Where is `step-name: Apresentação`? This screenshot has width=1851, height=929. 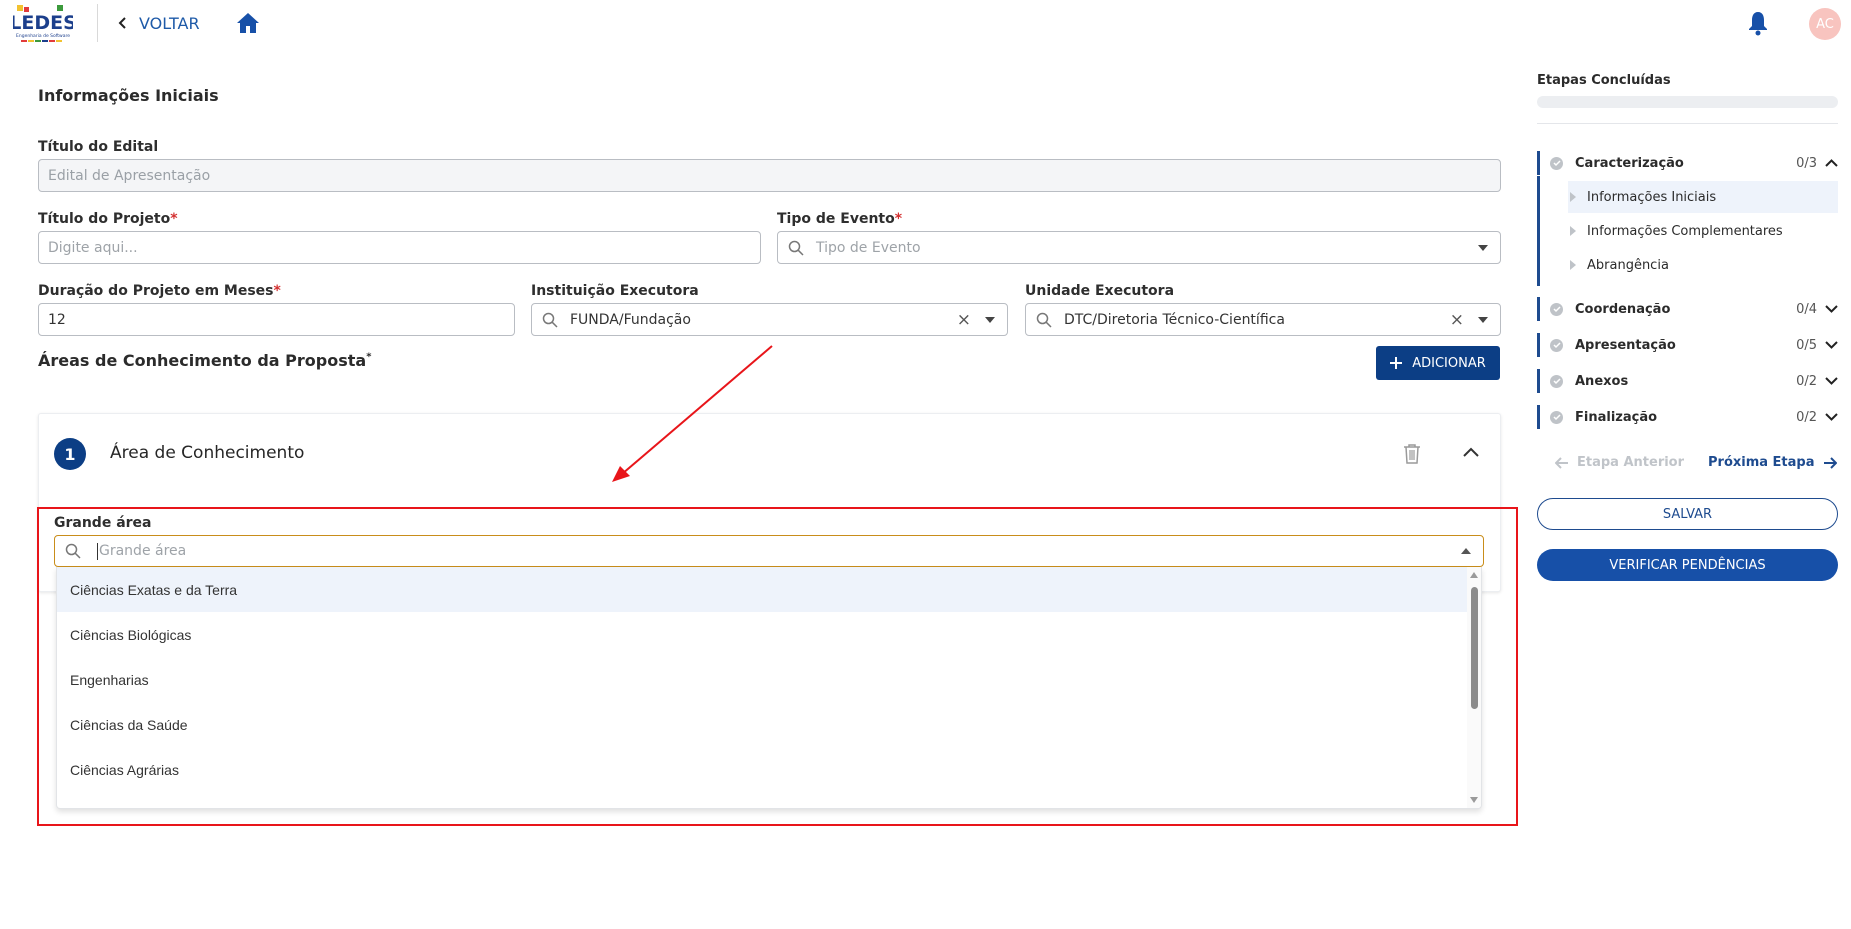 step-name: Apresentação is located at coordinates (1625, 345).